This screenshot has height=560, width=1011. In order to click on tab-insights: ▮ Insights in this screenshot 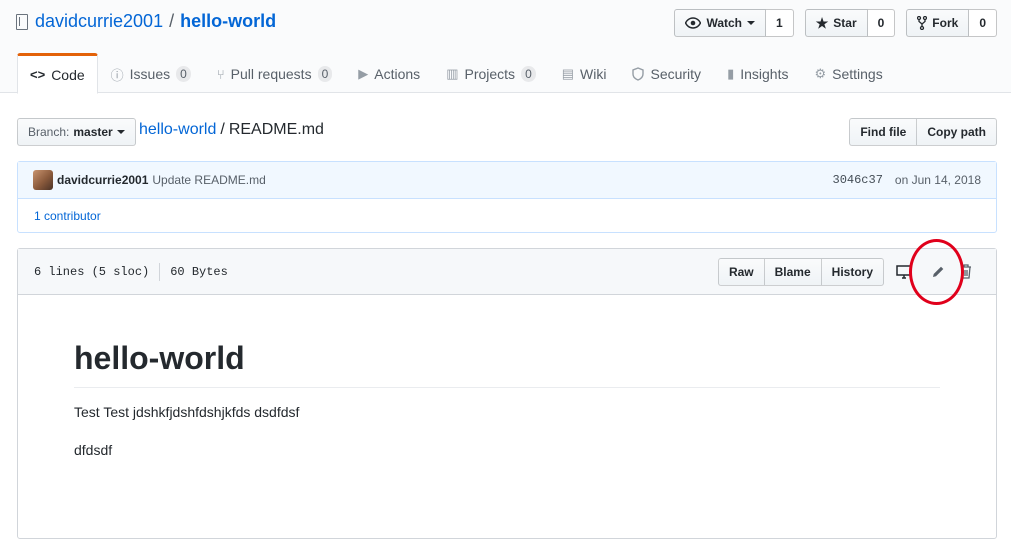, I will do `click(757, 73)`.